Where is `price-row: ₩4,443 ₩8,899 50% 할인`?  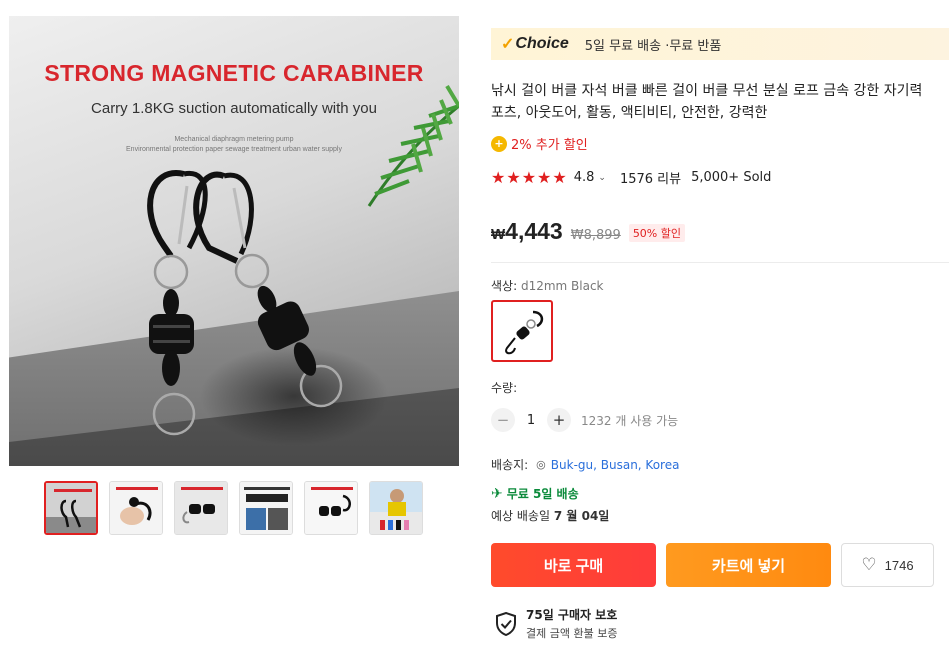
price-row: ₩4,443 ₩8,899 50% 할인 is located at coordinates (588, 231).